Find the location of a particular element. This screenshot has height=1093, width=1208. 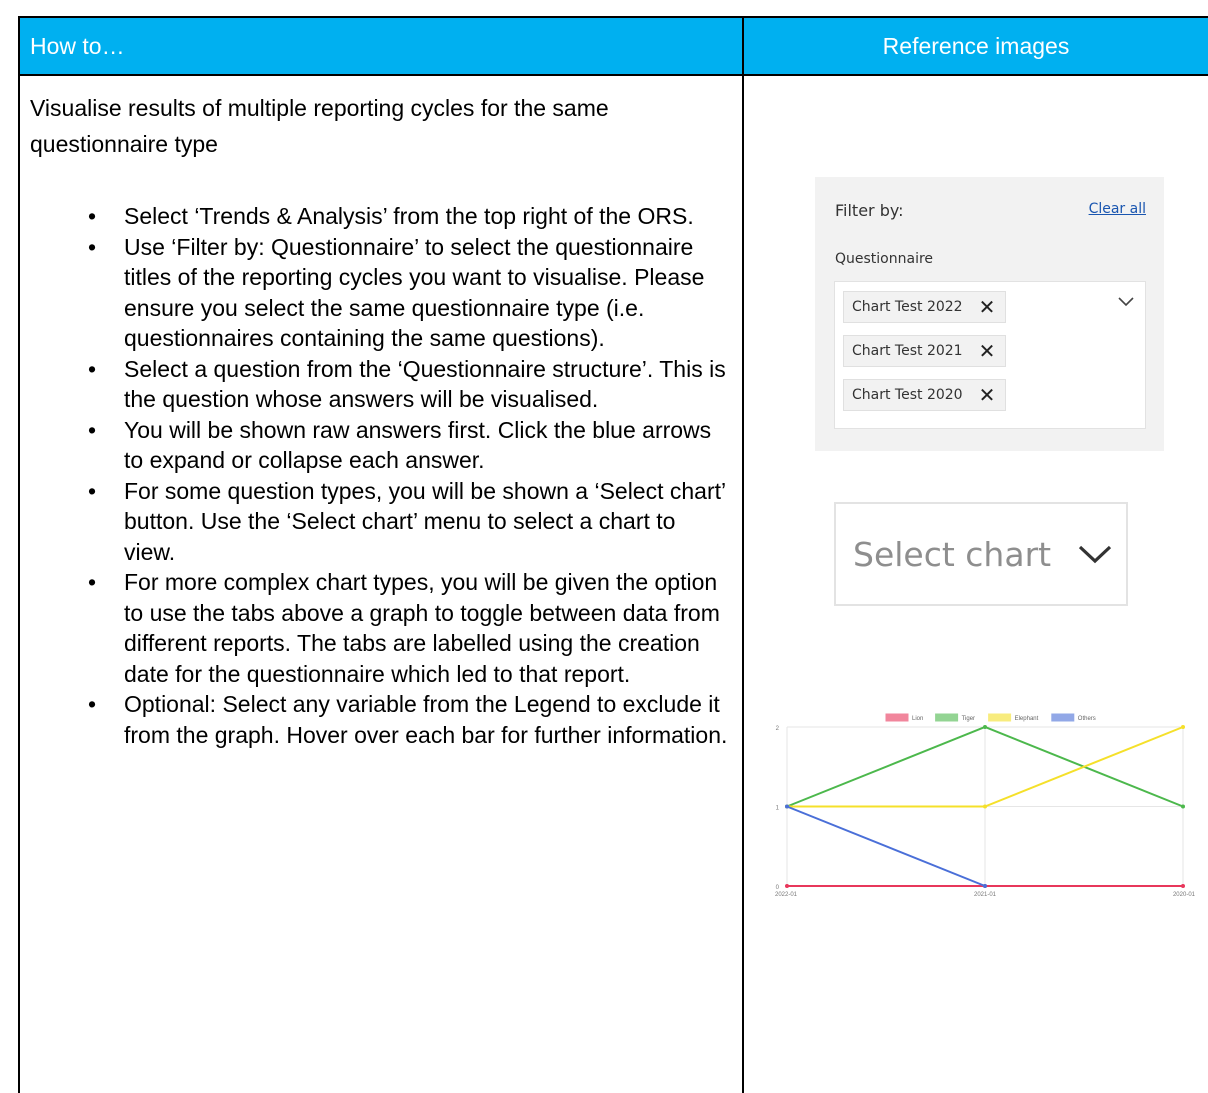

questionnaire-tag: Chart Test 2020 ✕ is located at coordinates (925, 395).